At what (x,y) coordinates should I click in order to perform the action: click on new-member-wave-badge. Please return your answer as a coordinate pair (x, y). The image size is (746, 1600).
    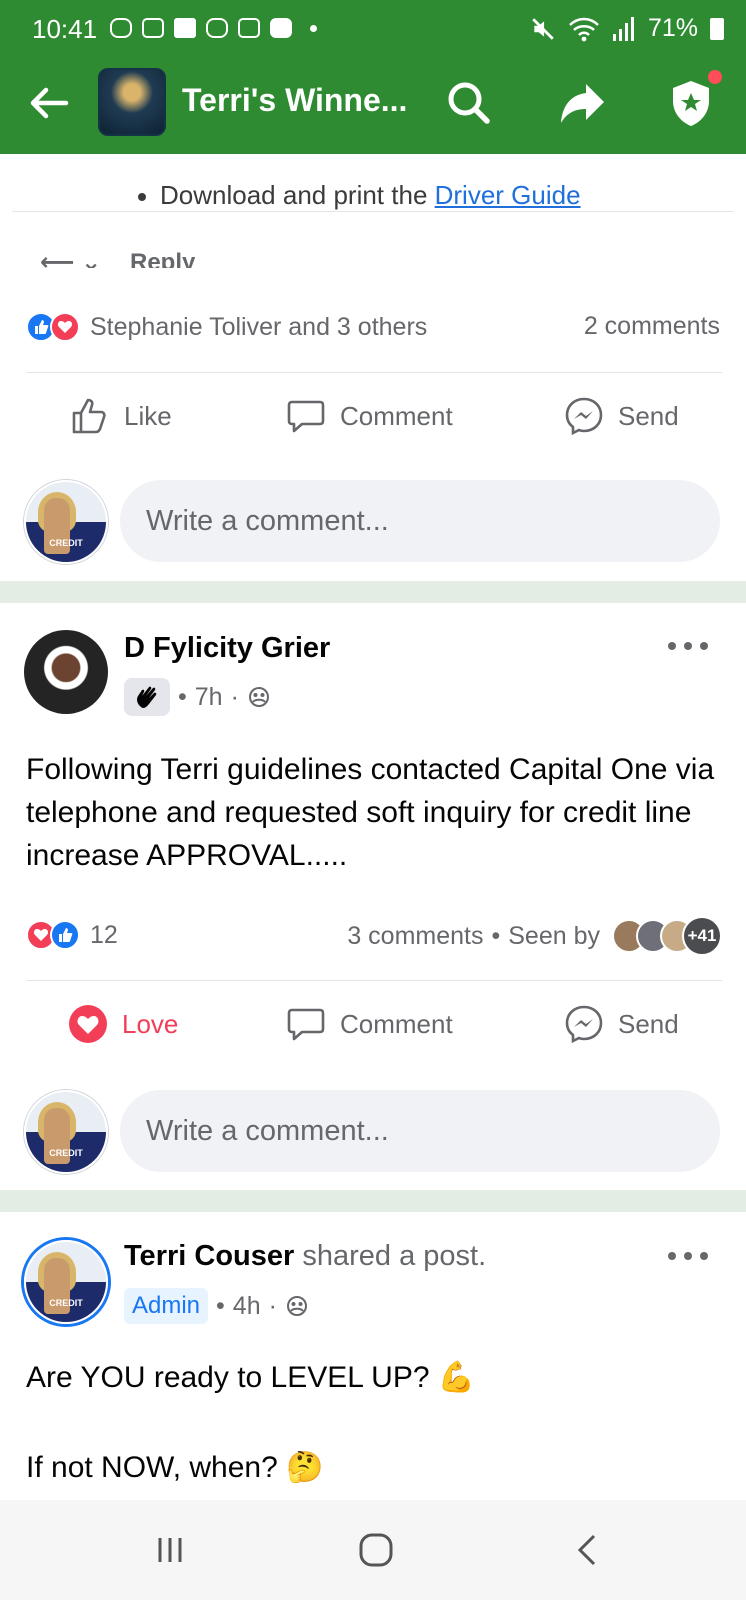
    Looking at the image, I should click on (147, 697).